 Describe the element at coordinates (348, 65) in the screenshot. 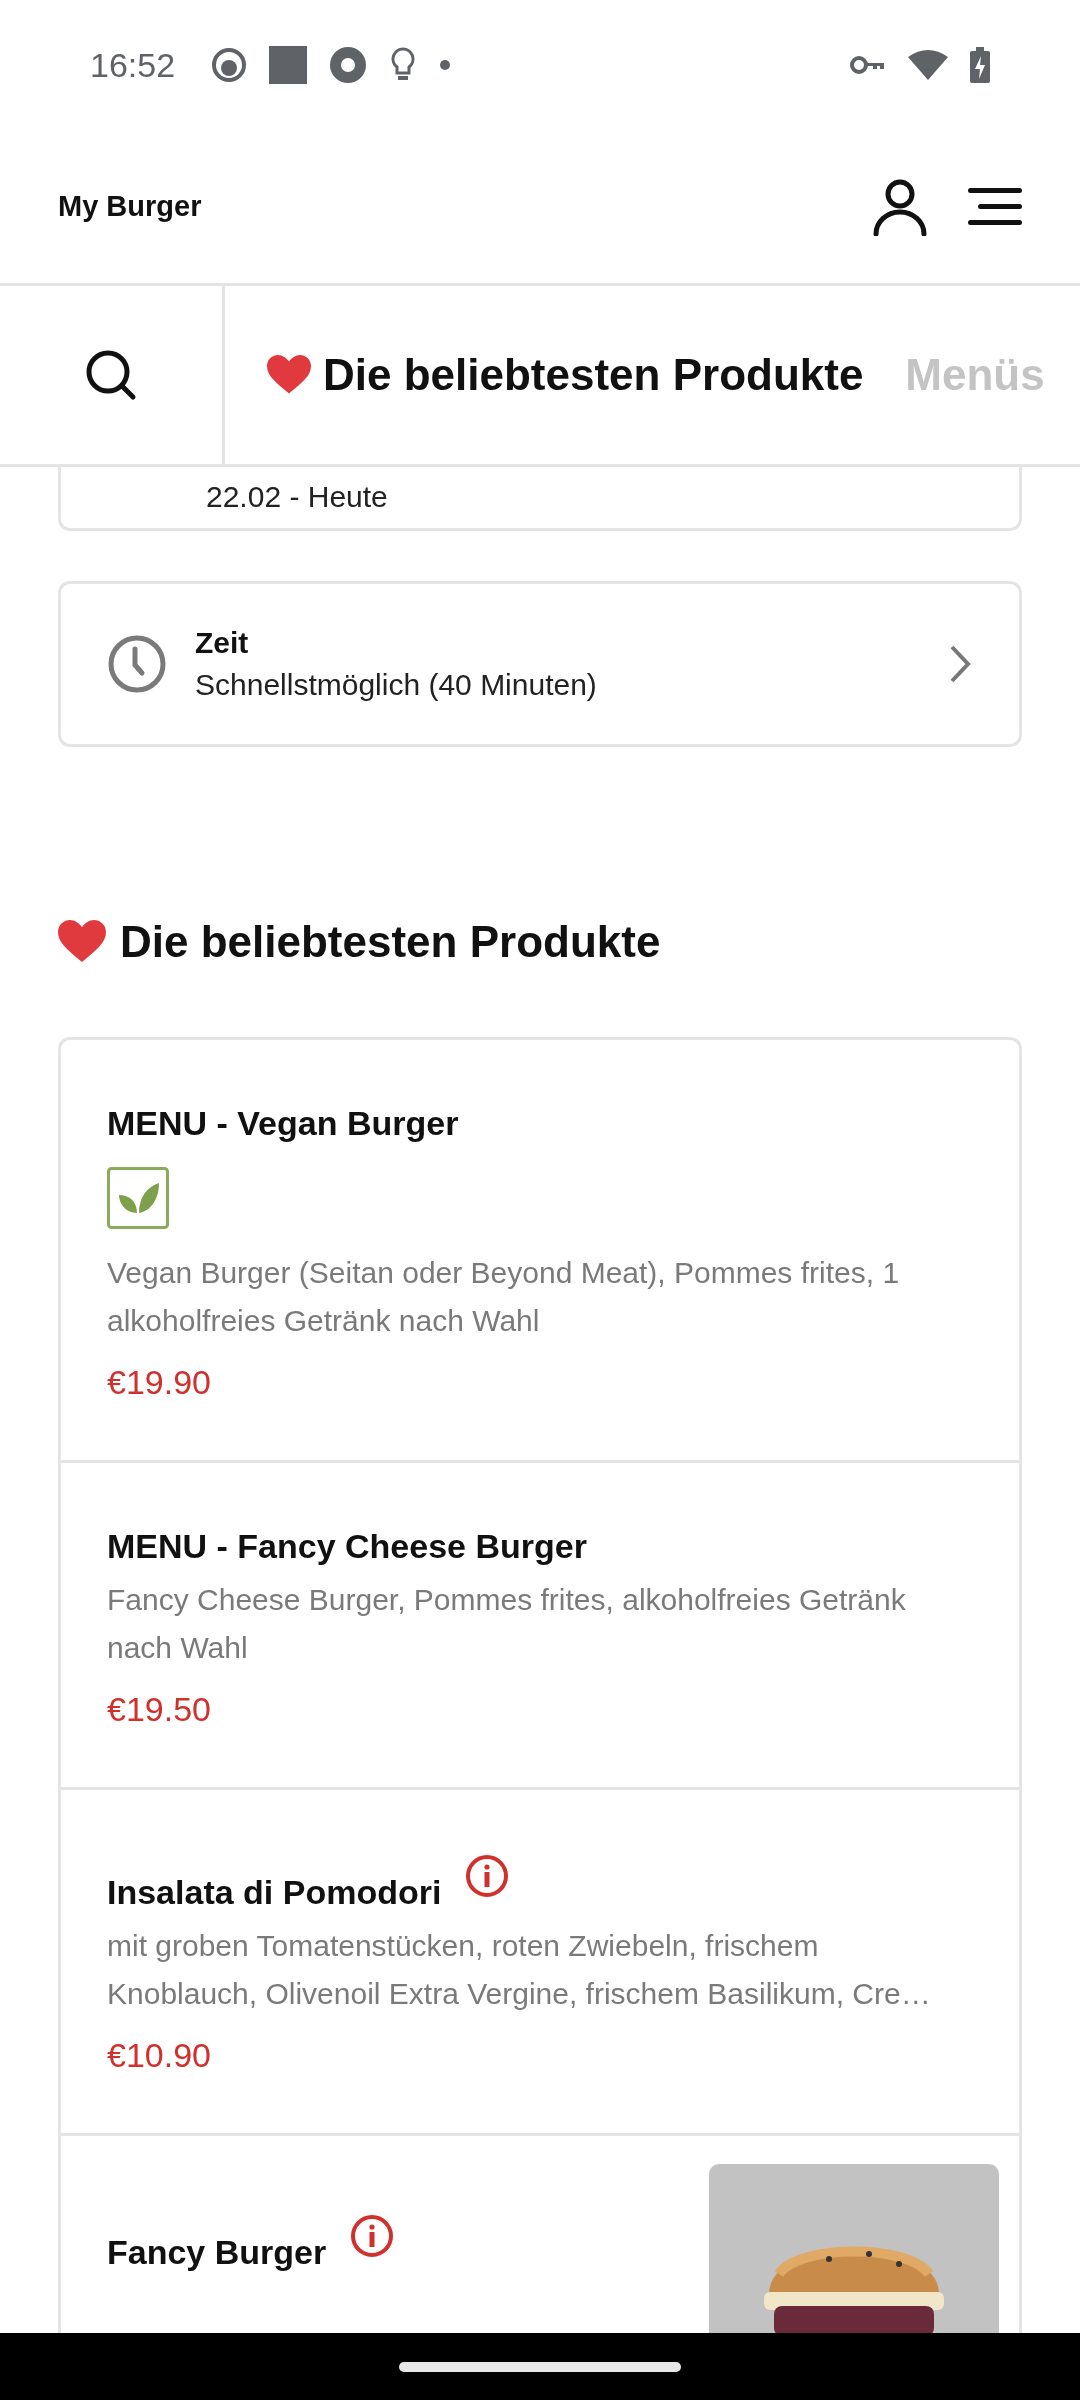

I see `aperture-icon` at that location.